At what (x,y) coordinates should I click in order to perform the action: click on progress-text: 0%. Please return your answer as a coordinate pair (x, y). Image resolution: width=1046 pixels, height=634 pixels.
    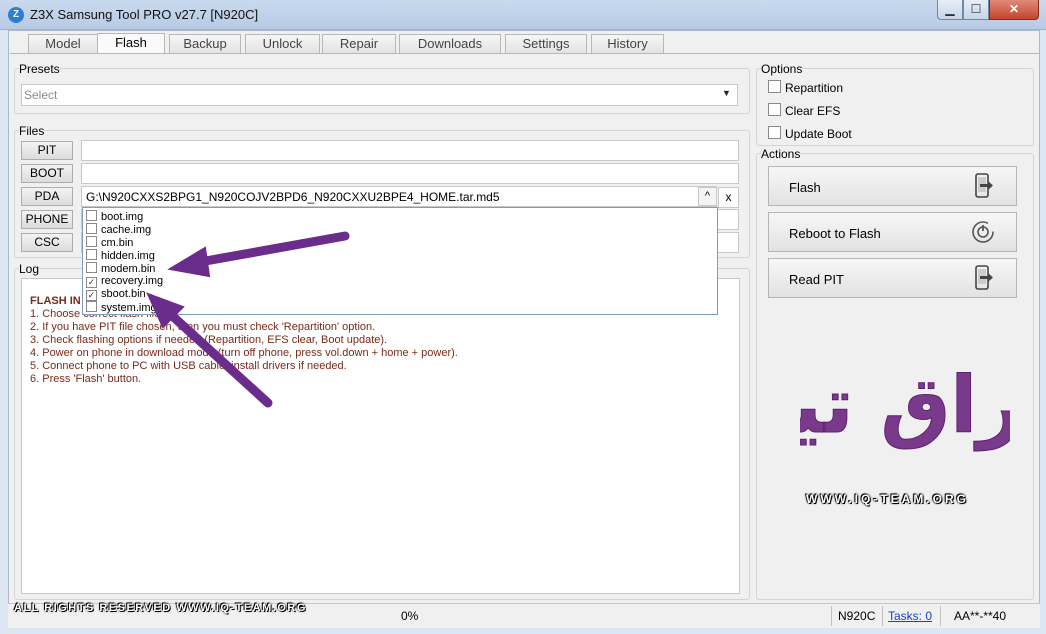
    Looking at the image, I should click on (410, 616).